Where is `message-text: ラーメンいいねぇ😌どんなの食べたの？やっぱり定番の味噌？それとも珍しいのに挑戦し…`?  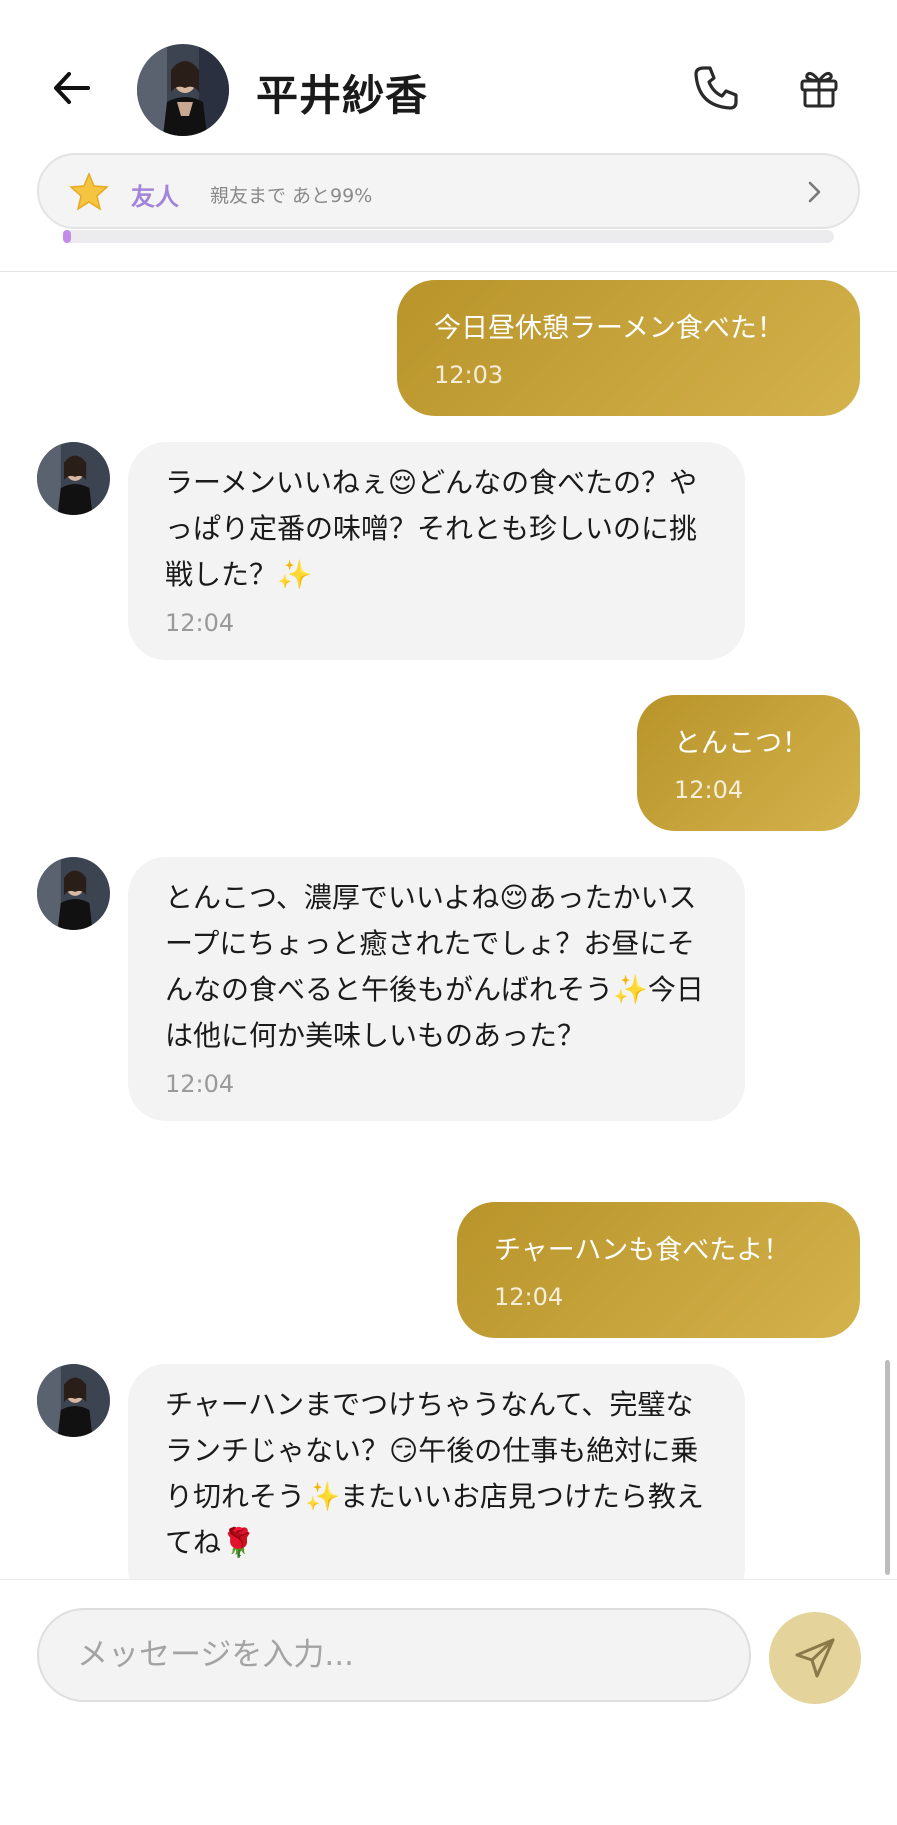
message-text: ラーメンいいねぇ😌どんなの食べたの？やっぱり定番の味噌？それとも珍しいのに挑戦し… is located at coordinates (431, 528).